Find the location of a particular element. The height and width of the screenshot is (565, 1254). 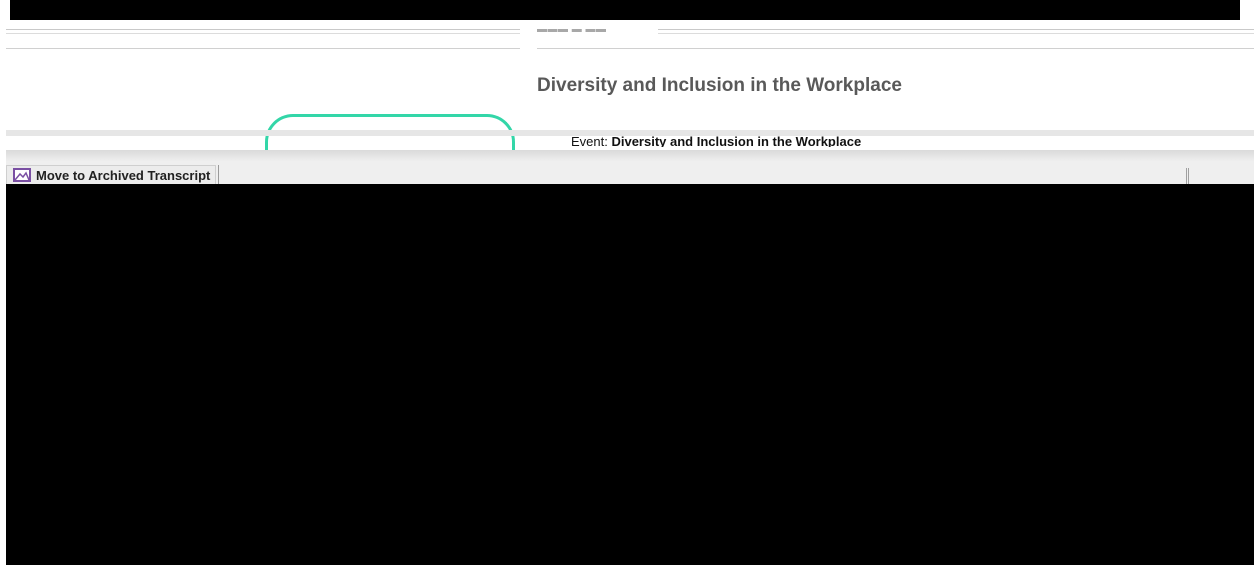

image-icon is located at coordinates (22, 175).